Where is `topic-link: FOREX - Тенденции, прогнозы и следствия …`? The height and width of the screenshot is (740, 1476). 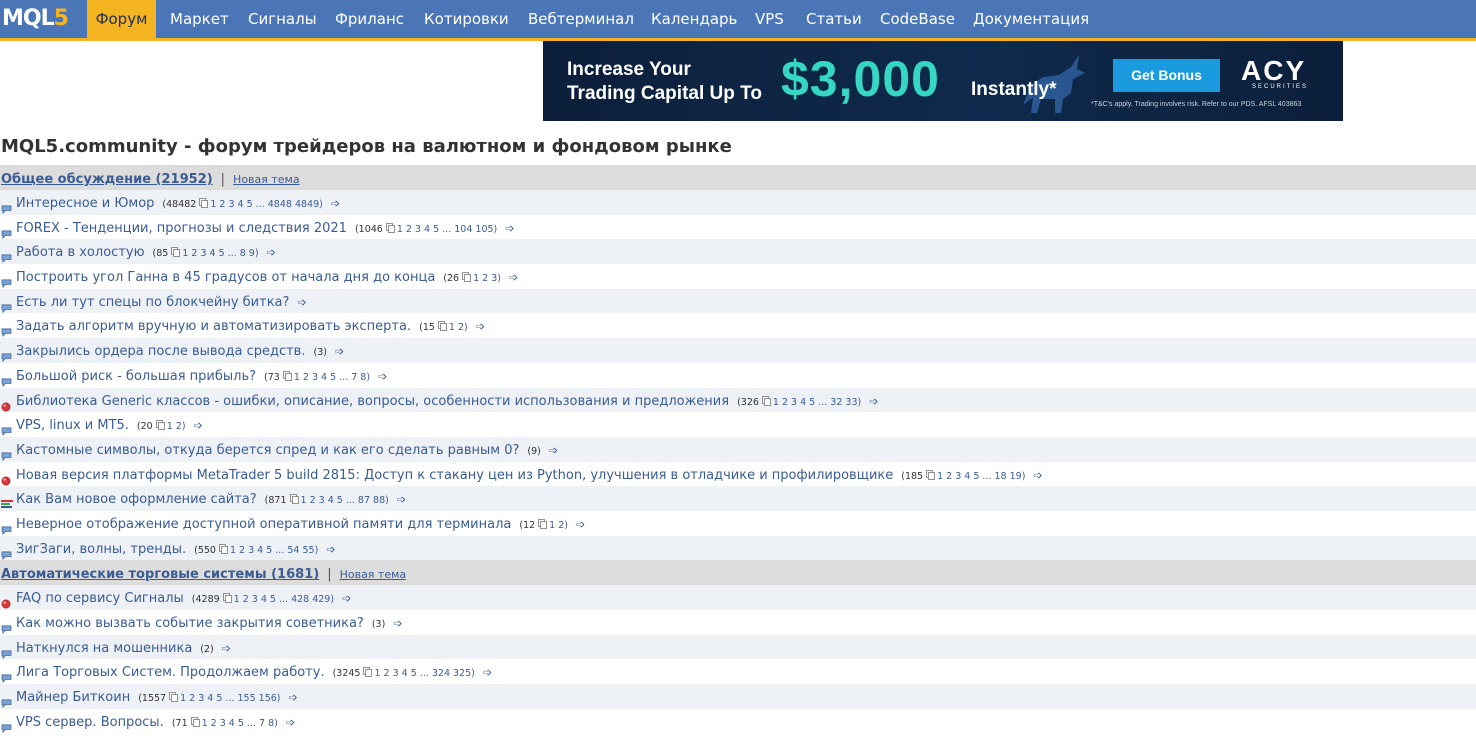 topic-link: FOREX - Тенденции, прогнозы и следствия … is located at coordinates (181, 228).